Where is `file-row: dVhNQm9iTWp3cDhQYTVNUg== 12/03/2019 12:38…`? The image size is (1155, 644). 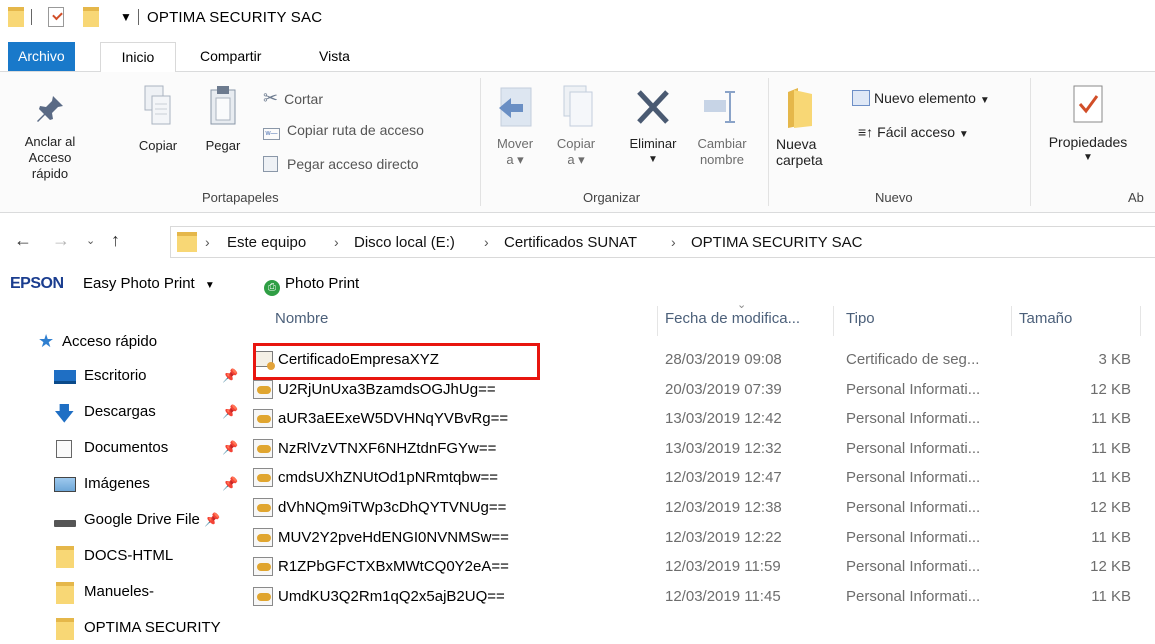
file-row: dVhNQm9iTWp3cDhQYTVNUg== 12/03/2019 12:38… is located at coordinates (700, 508).